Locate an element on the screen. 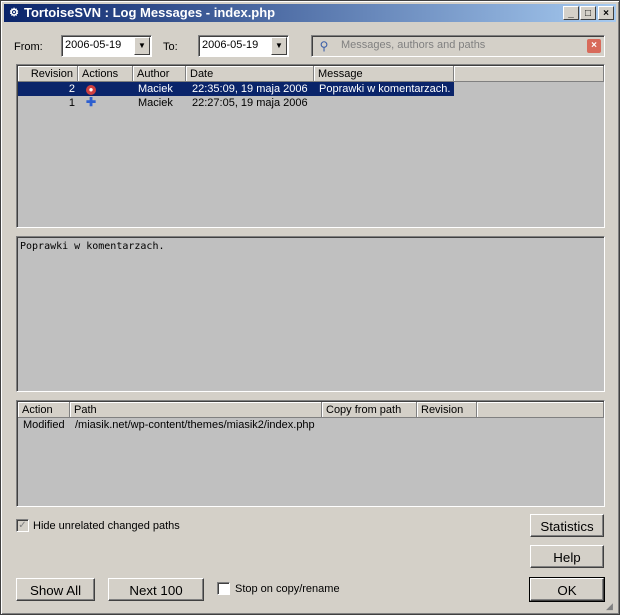 The image size is (620, 615). to-date-picker: 2006-05-19 ▼ is located at coordinates (243, 46).